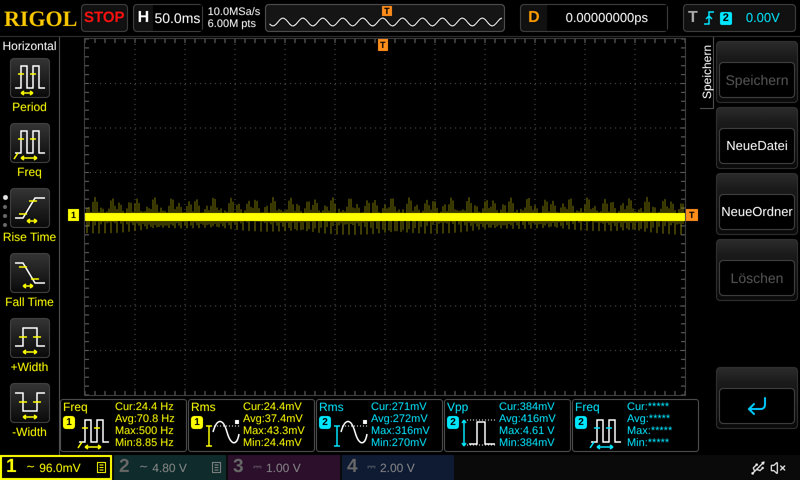 The height and width of the screenshot is (480, 800). I want to click on channel-number: 3, so click(239, 467).